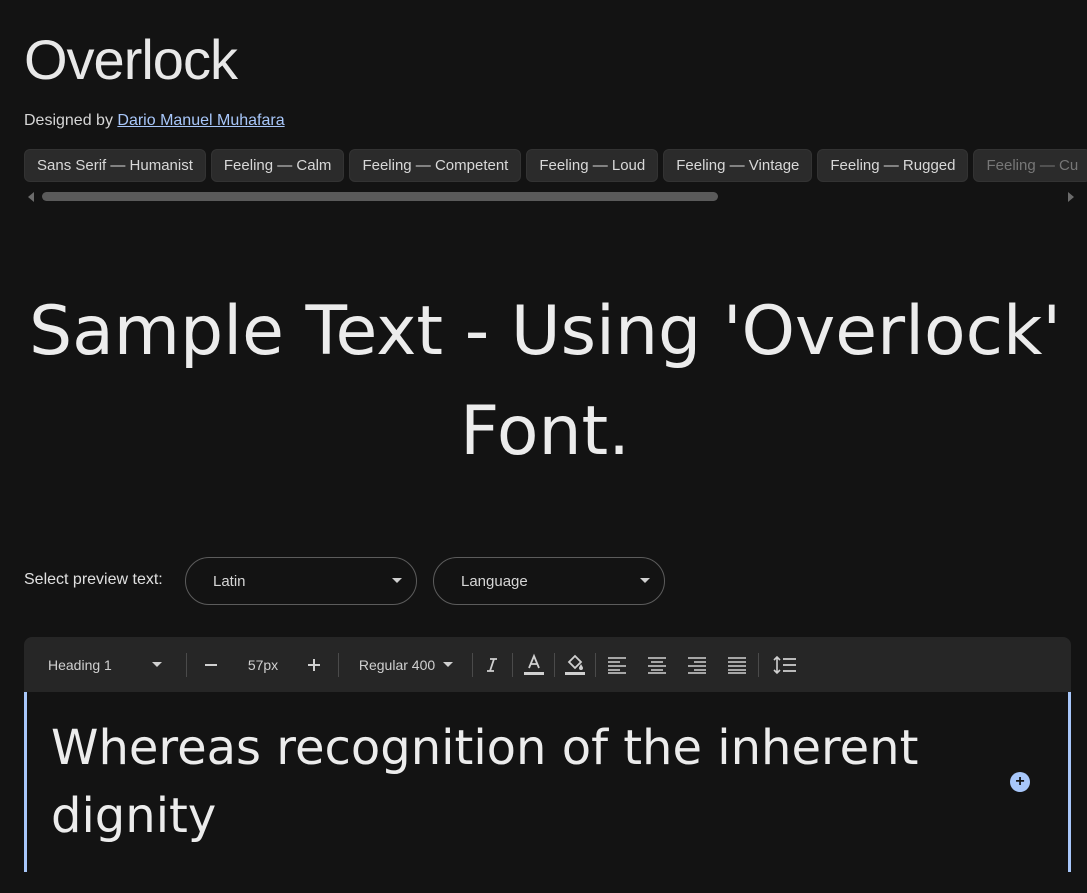 Image resolution: width=1087 pixels, height=893 pixels. I want to click on align-center-button, so click(657, 664).